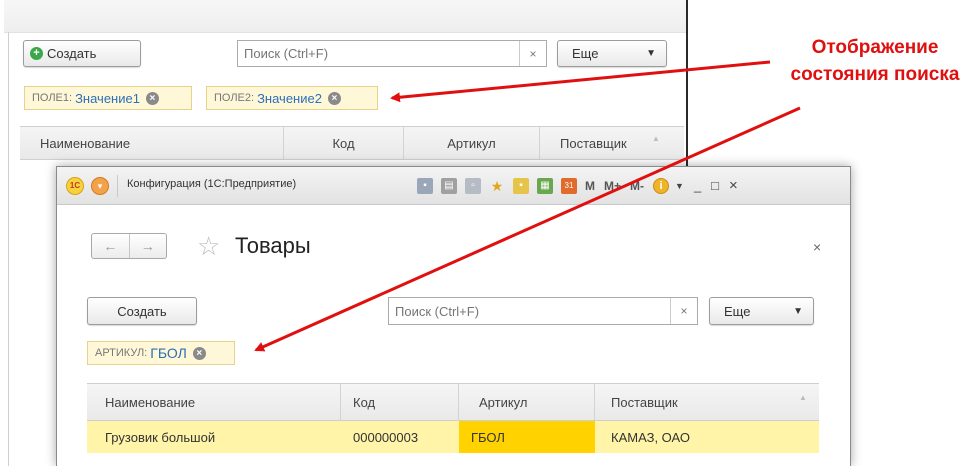 The width and height of the screenshot is (980, 466). What do you see at coordinates (72, 53) in the screenshot?
I see `back-create-label: Создать` at bounding box center [72, 53].